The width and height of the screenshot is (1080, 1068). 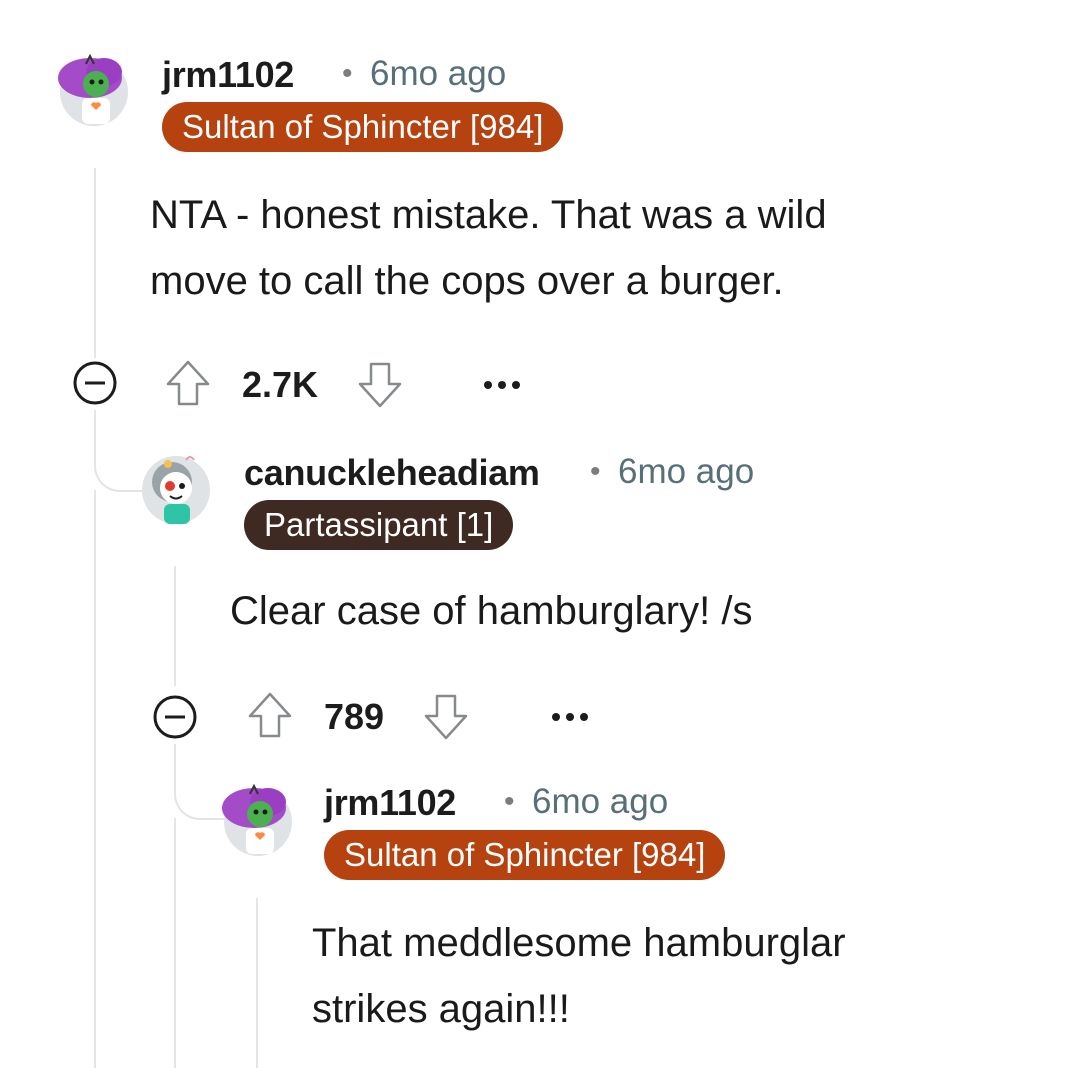 What do you see at coordinates (441, 1009) in the screenshot?
I see `comment-3-body-line-2: strikes again!!!` at bounding box center [441, 1009].